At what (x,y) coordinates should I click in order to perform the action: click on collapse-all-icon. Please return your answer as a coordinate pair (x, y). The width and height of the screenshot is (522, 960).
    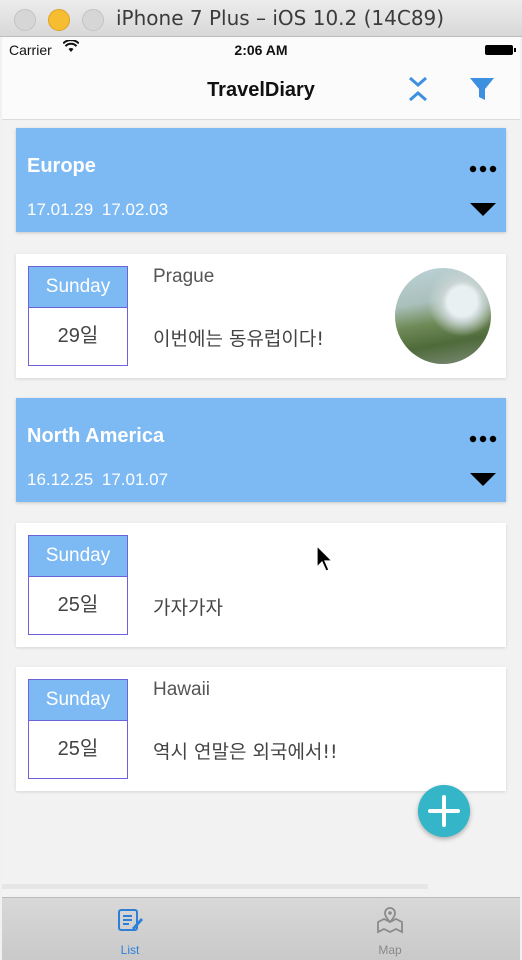
    Looking at the image, I should click on (418, 89).